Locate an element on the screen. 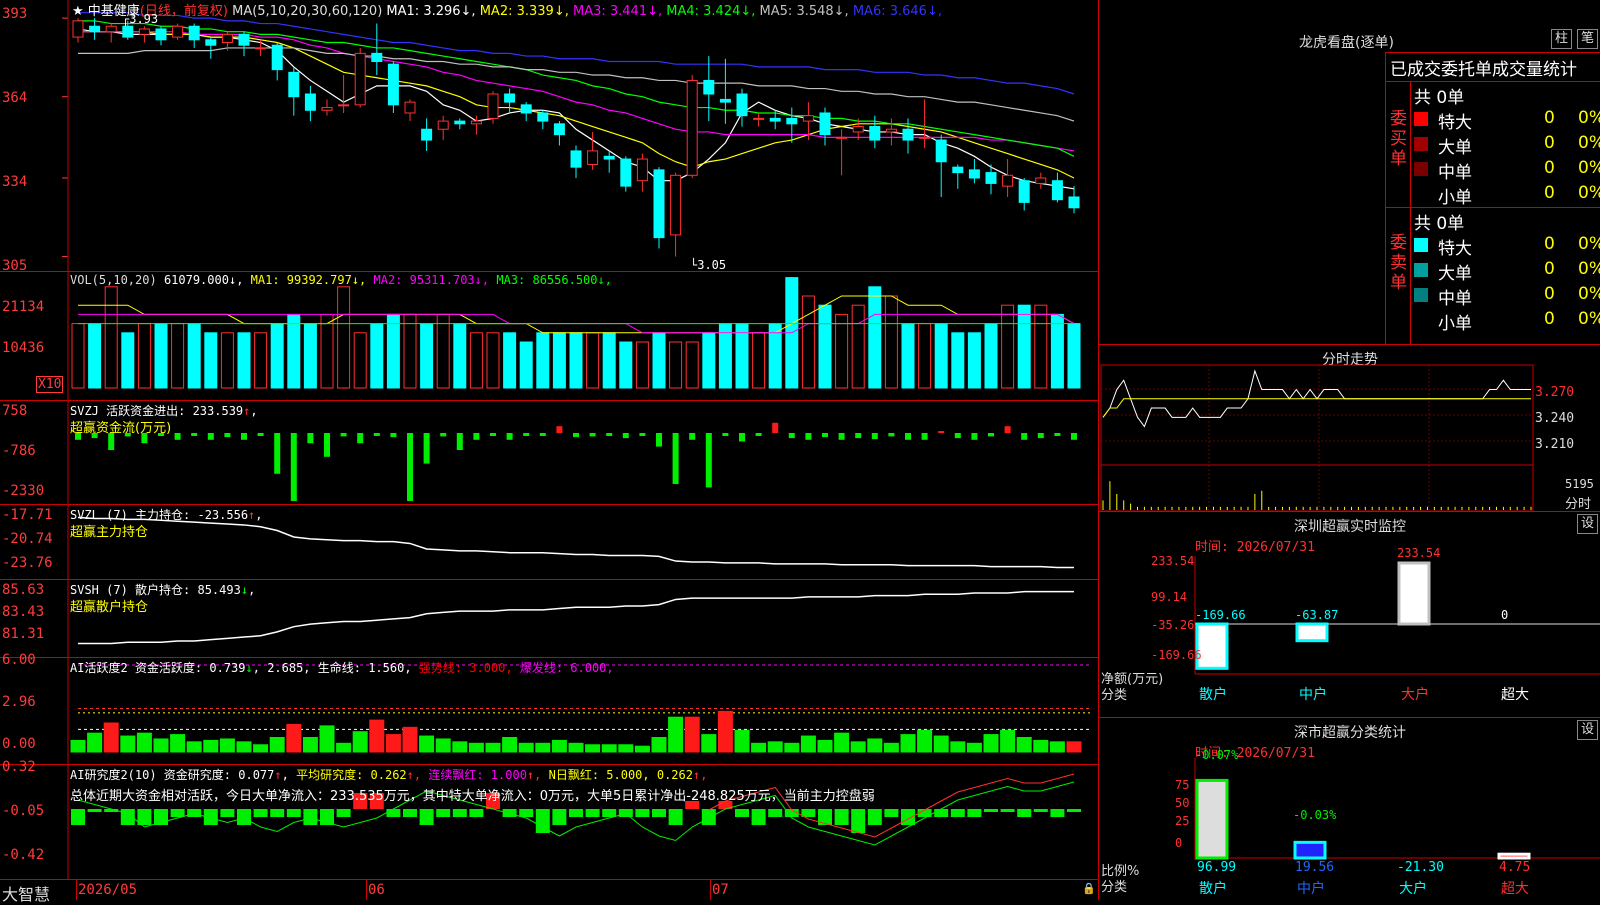  lock-icon: 🔒 is located at coordinates (1089, 888).